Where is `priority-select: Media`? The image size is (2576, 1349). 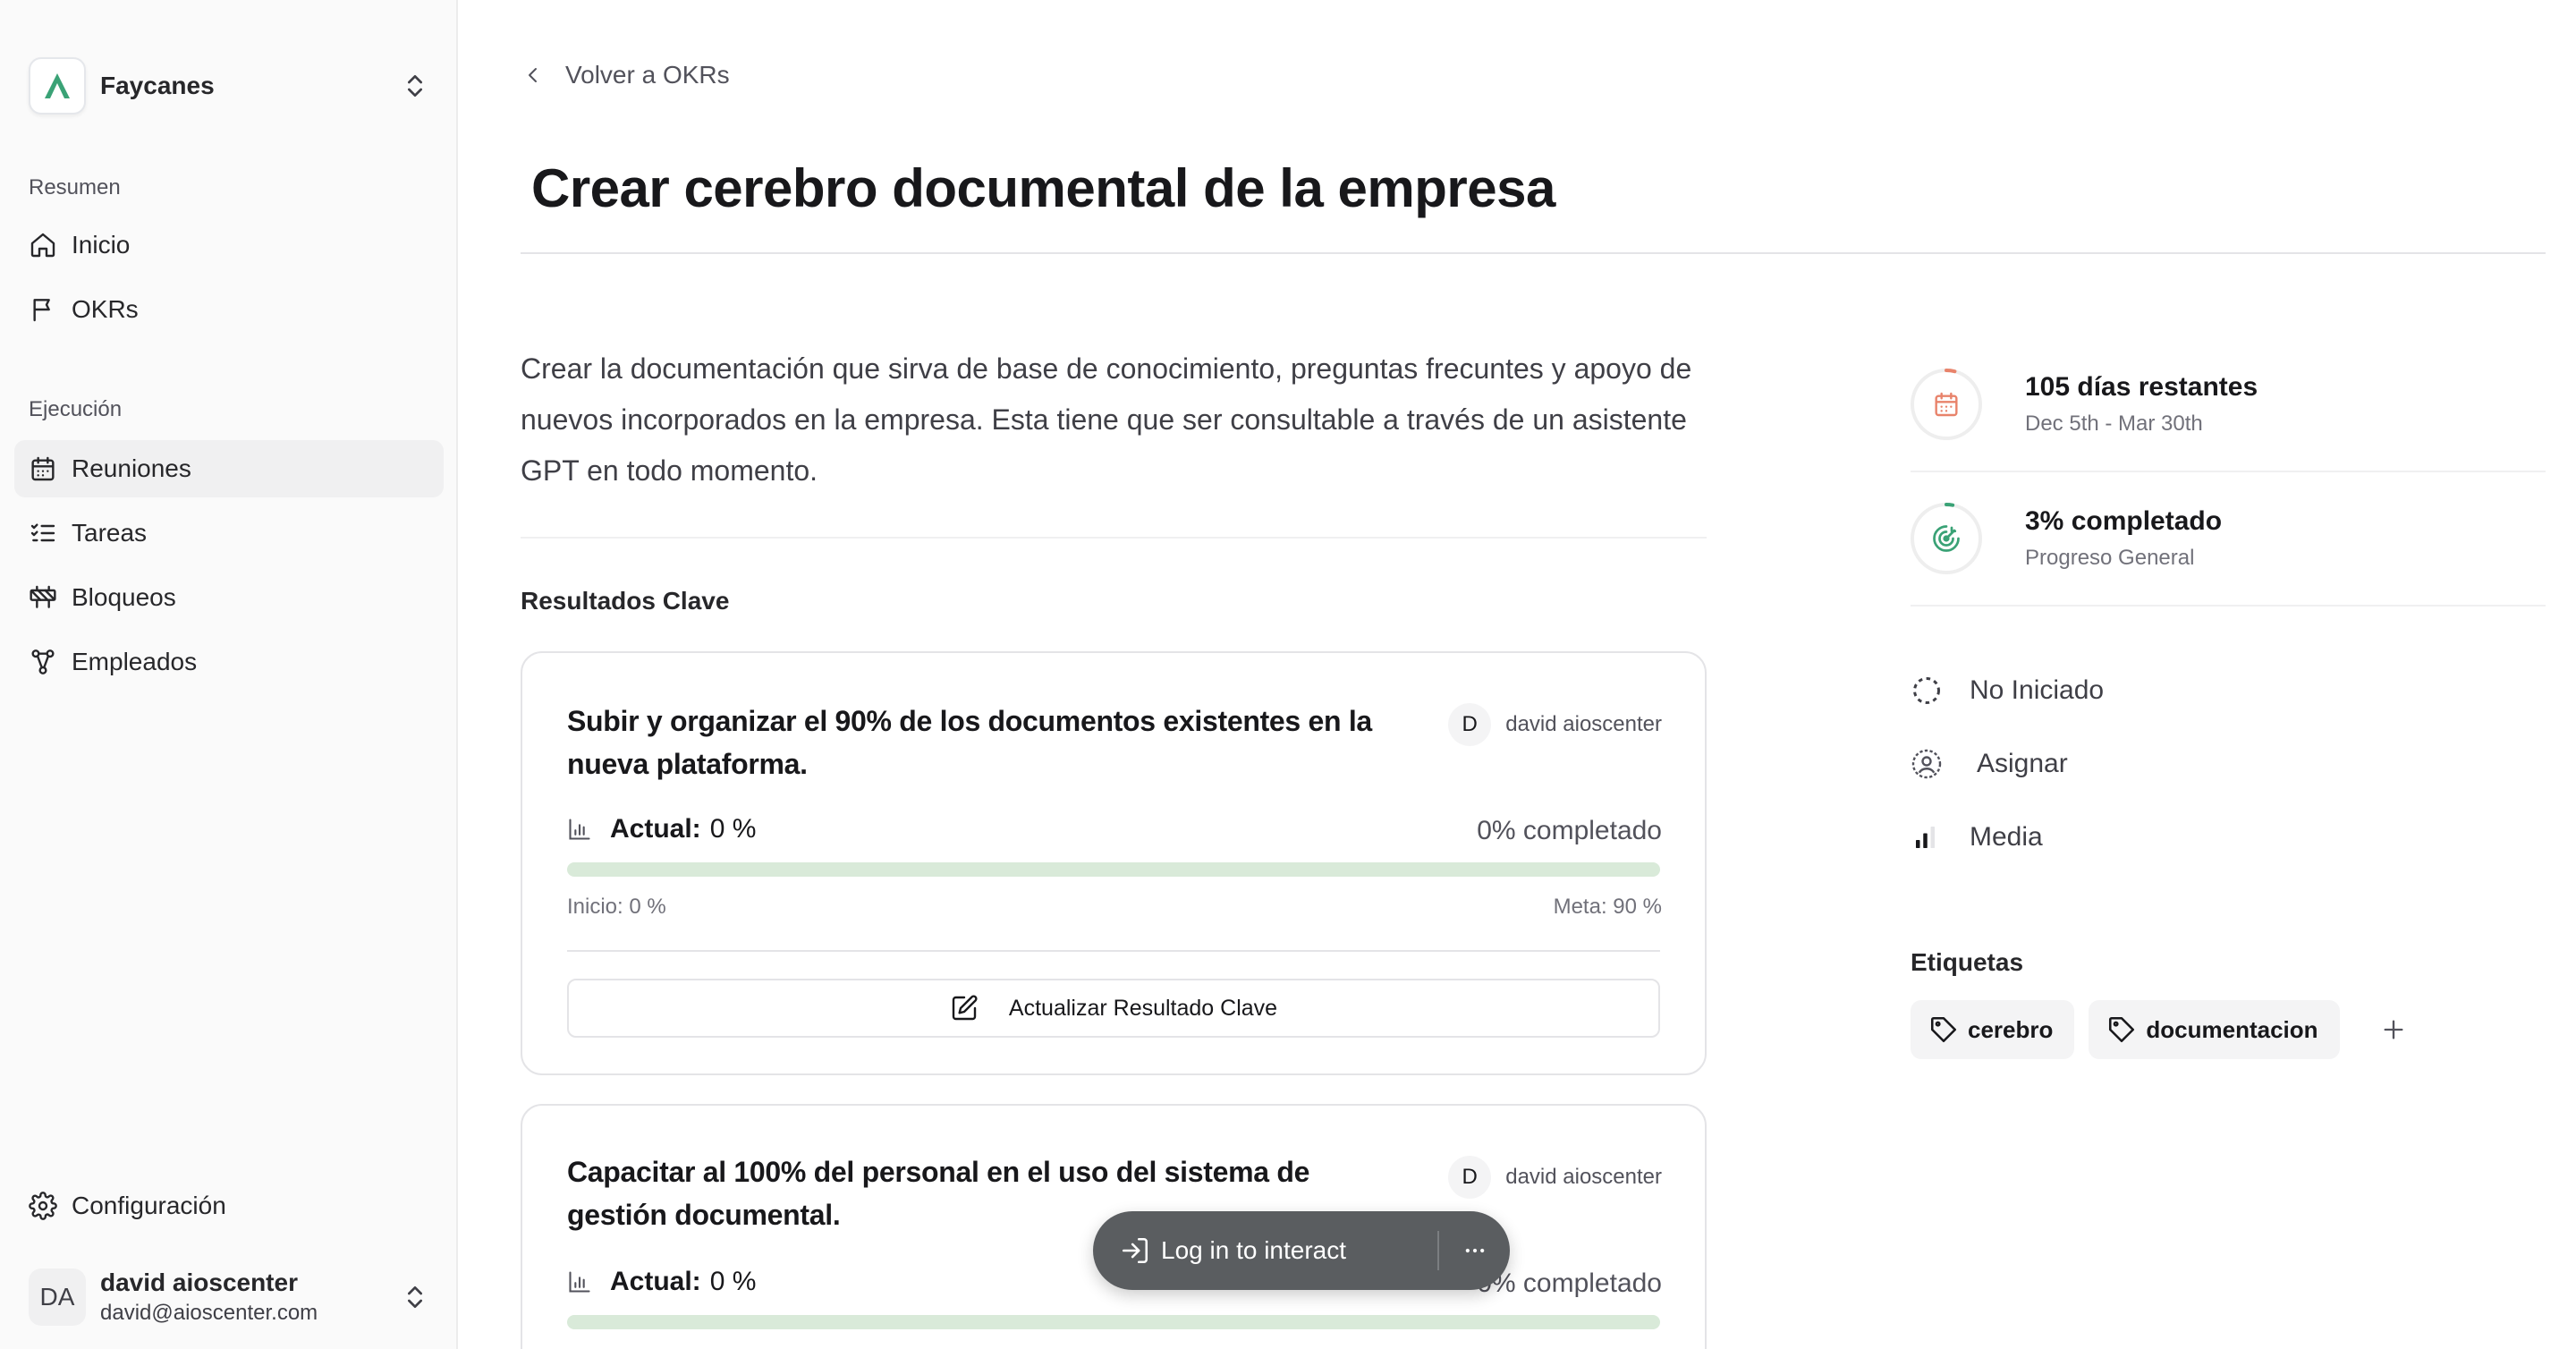
priority-select: Media is located at coordinates (1977, 837).